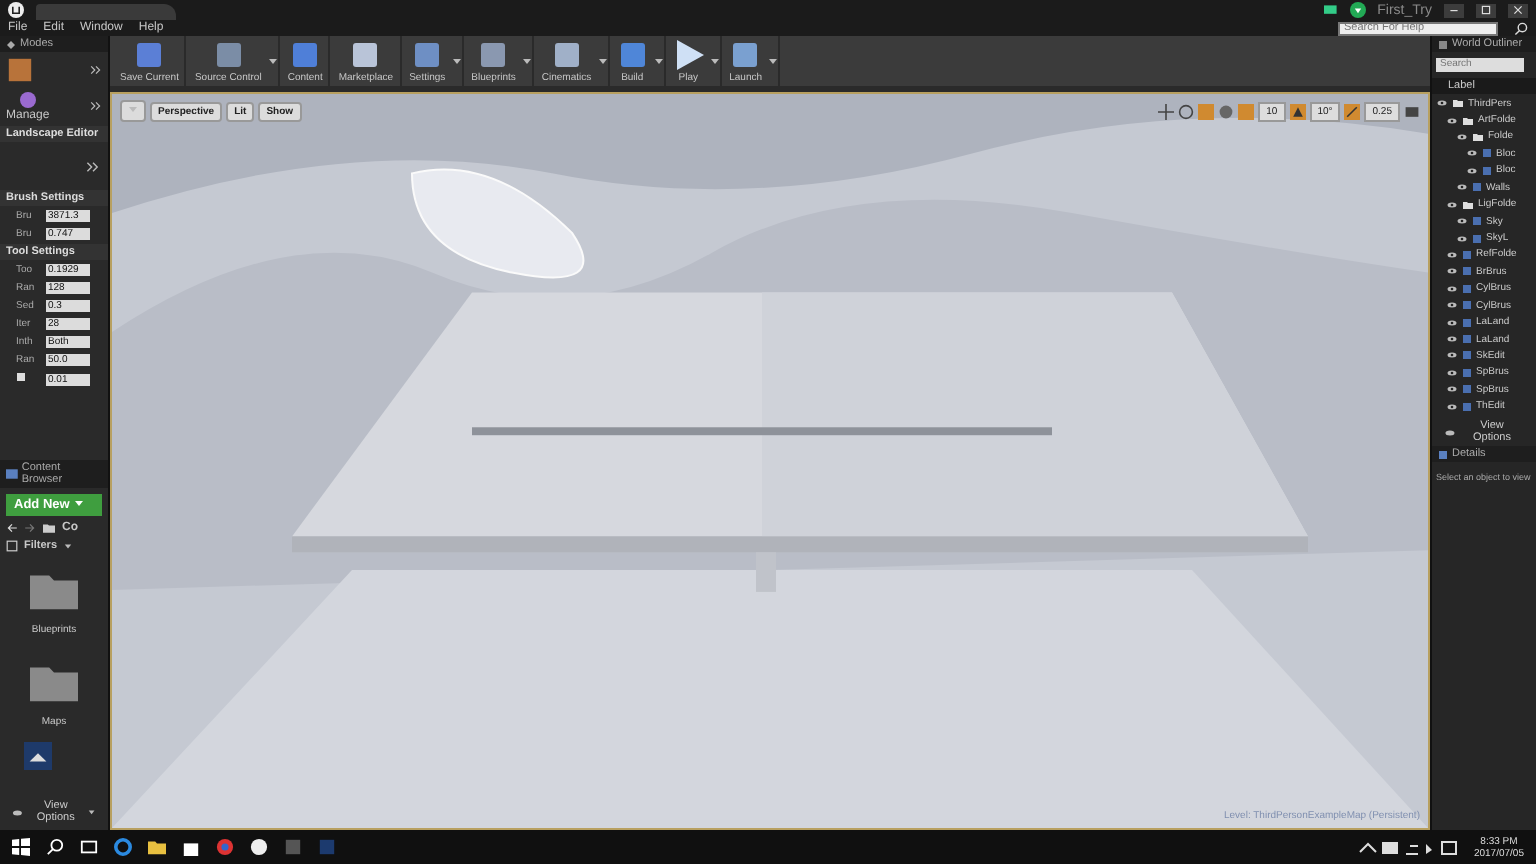  Describe the element at coordinates (1407, 847) in the screenshot. I see `tray-icon` at that location.